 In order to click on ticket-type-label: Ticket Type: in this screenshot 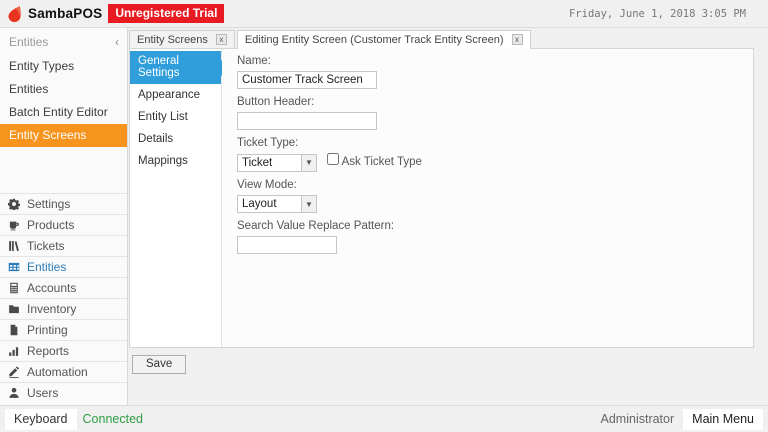, I will do `click(268, 143)`.